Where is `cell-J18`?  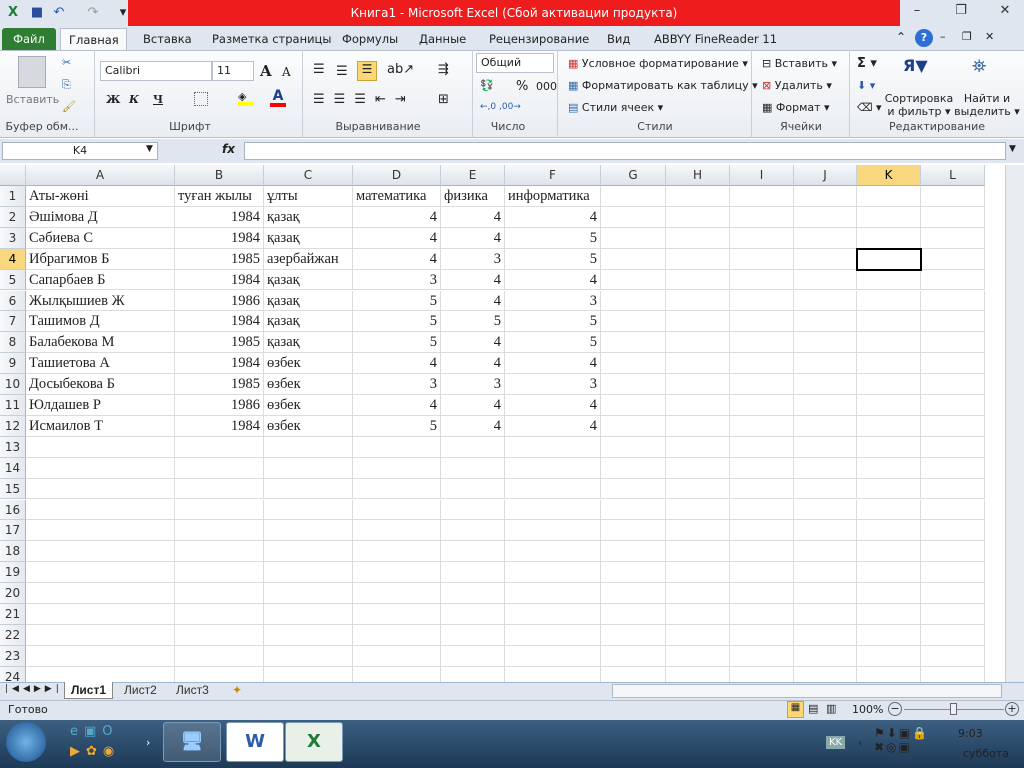 cell-J18 is located at coordinates (825, 552).